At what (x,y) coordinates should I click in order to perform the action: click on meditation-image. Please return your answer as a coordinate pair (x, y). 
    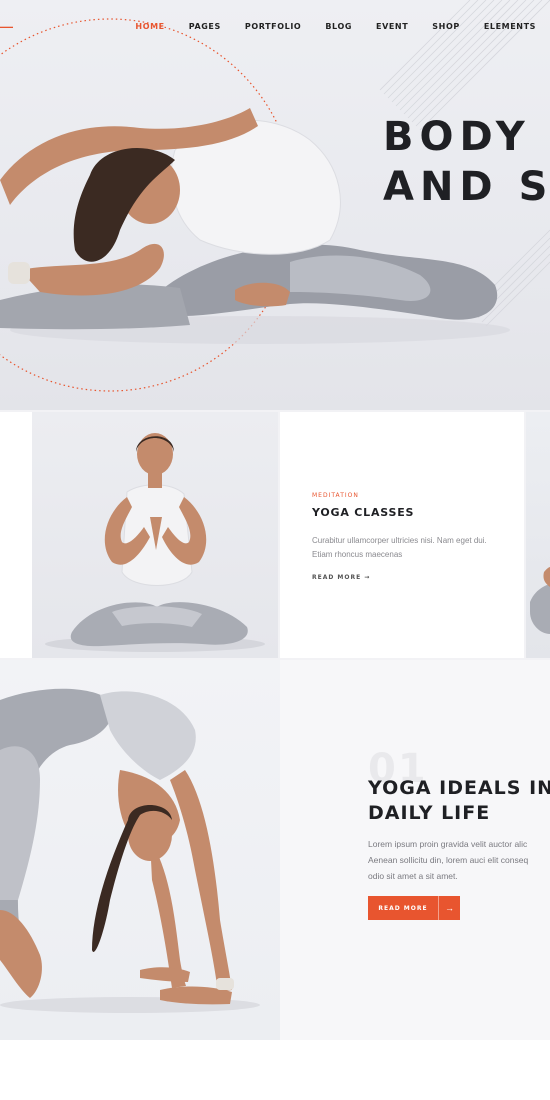
    Looking at the image, I should click on (155, 535).